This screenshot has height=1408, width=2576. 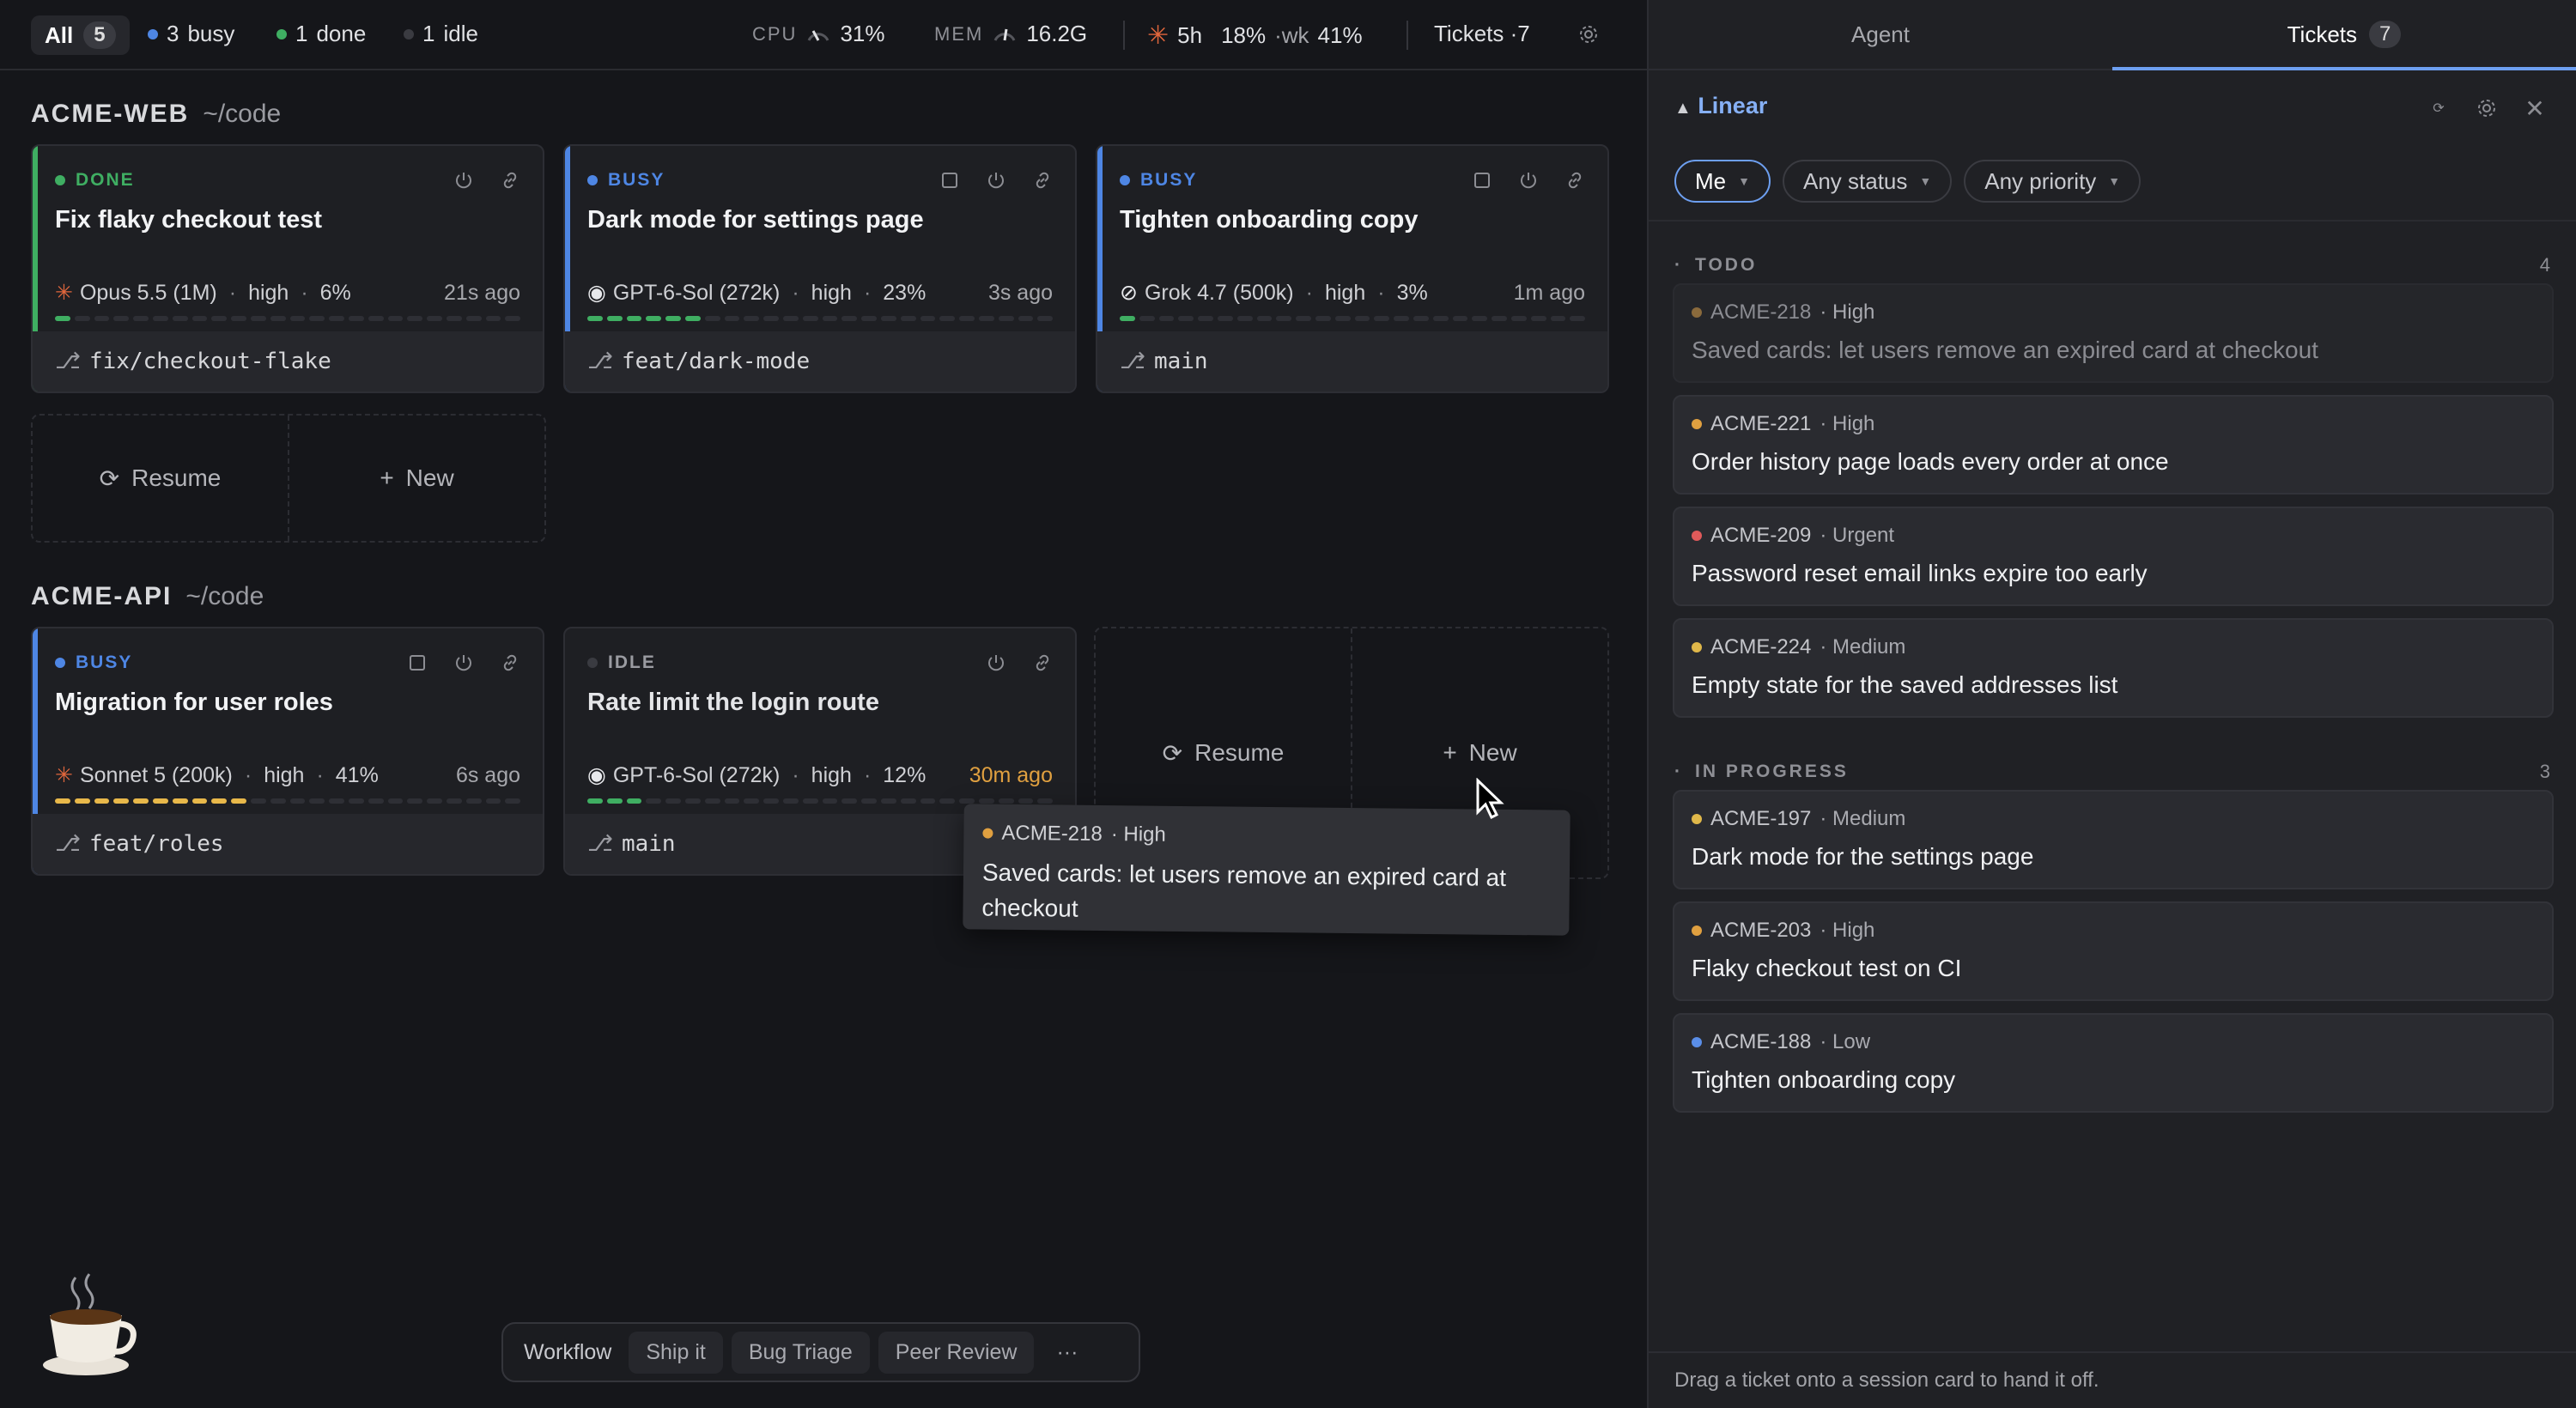 What do you see at coordinates (821, 801) in the screenshot?
I see `context-usage-bar` at bounding box center [821, 801].